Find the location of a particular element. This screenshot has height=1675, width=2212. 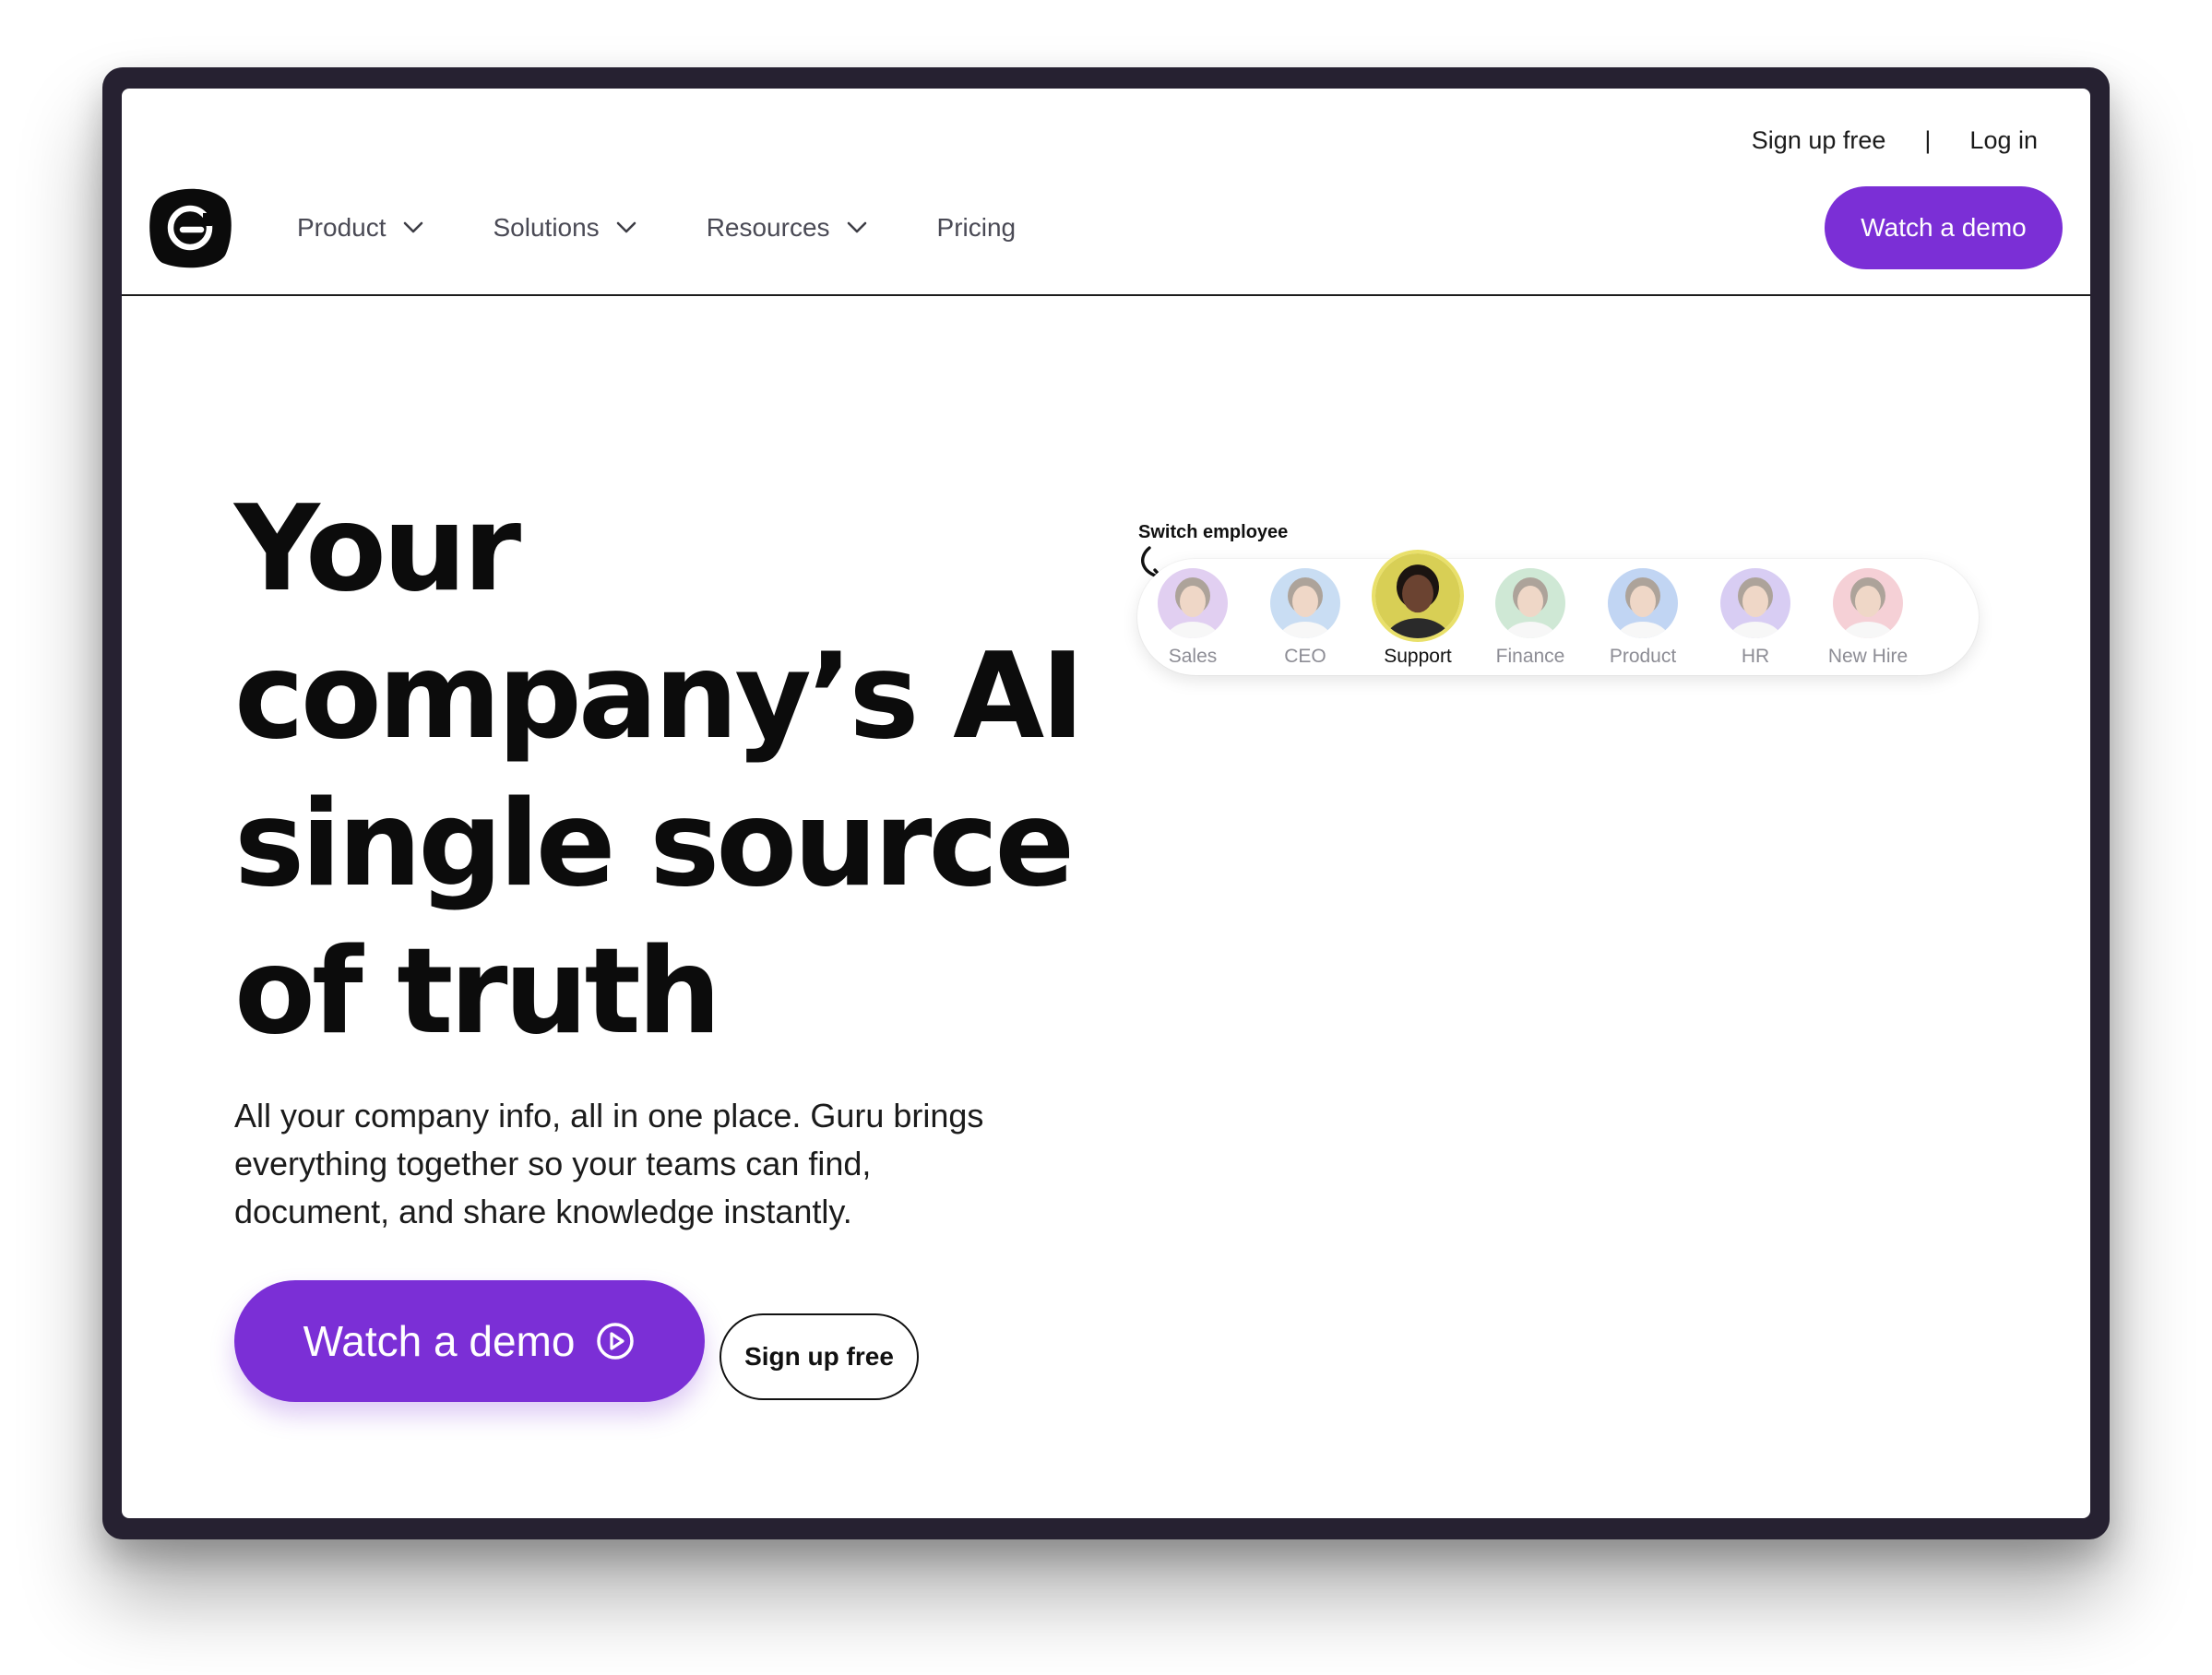

employee-switcher: Sales CEO Support Finance Product HR New Hire is located at coordinates (1558, 614).